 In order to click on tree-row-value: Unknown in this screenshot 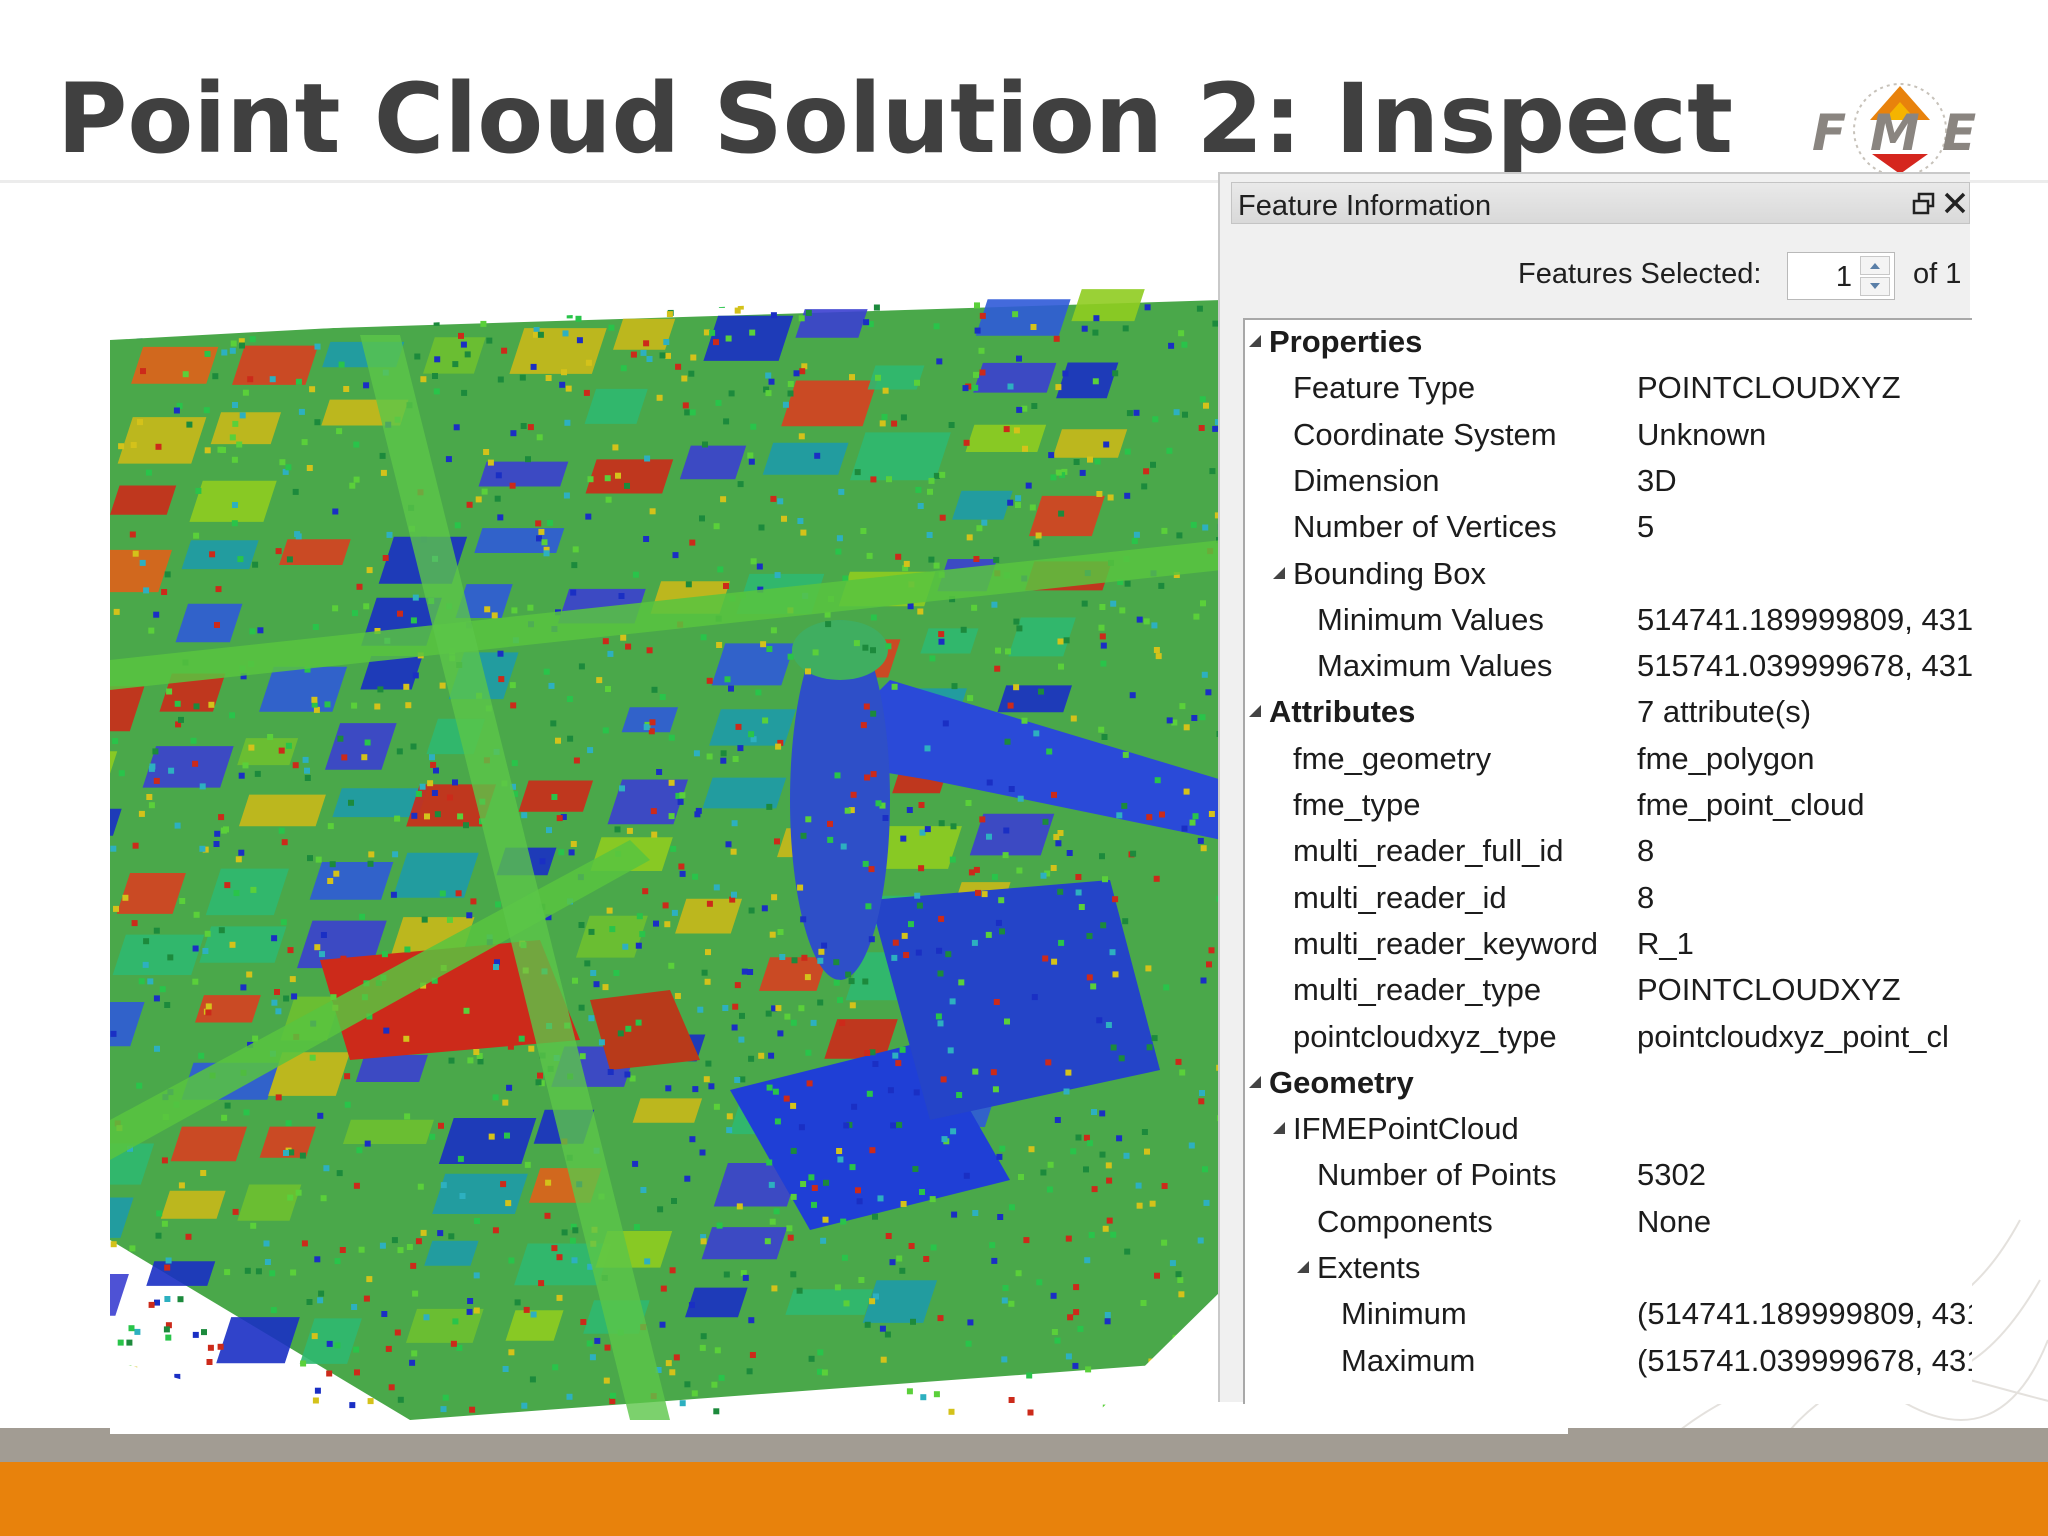, I will do `click(1702, 434)`.